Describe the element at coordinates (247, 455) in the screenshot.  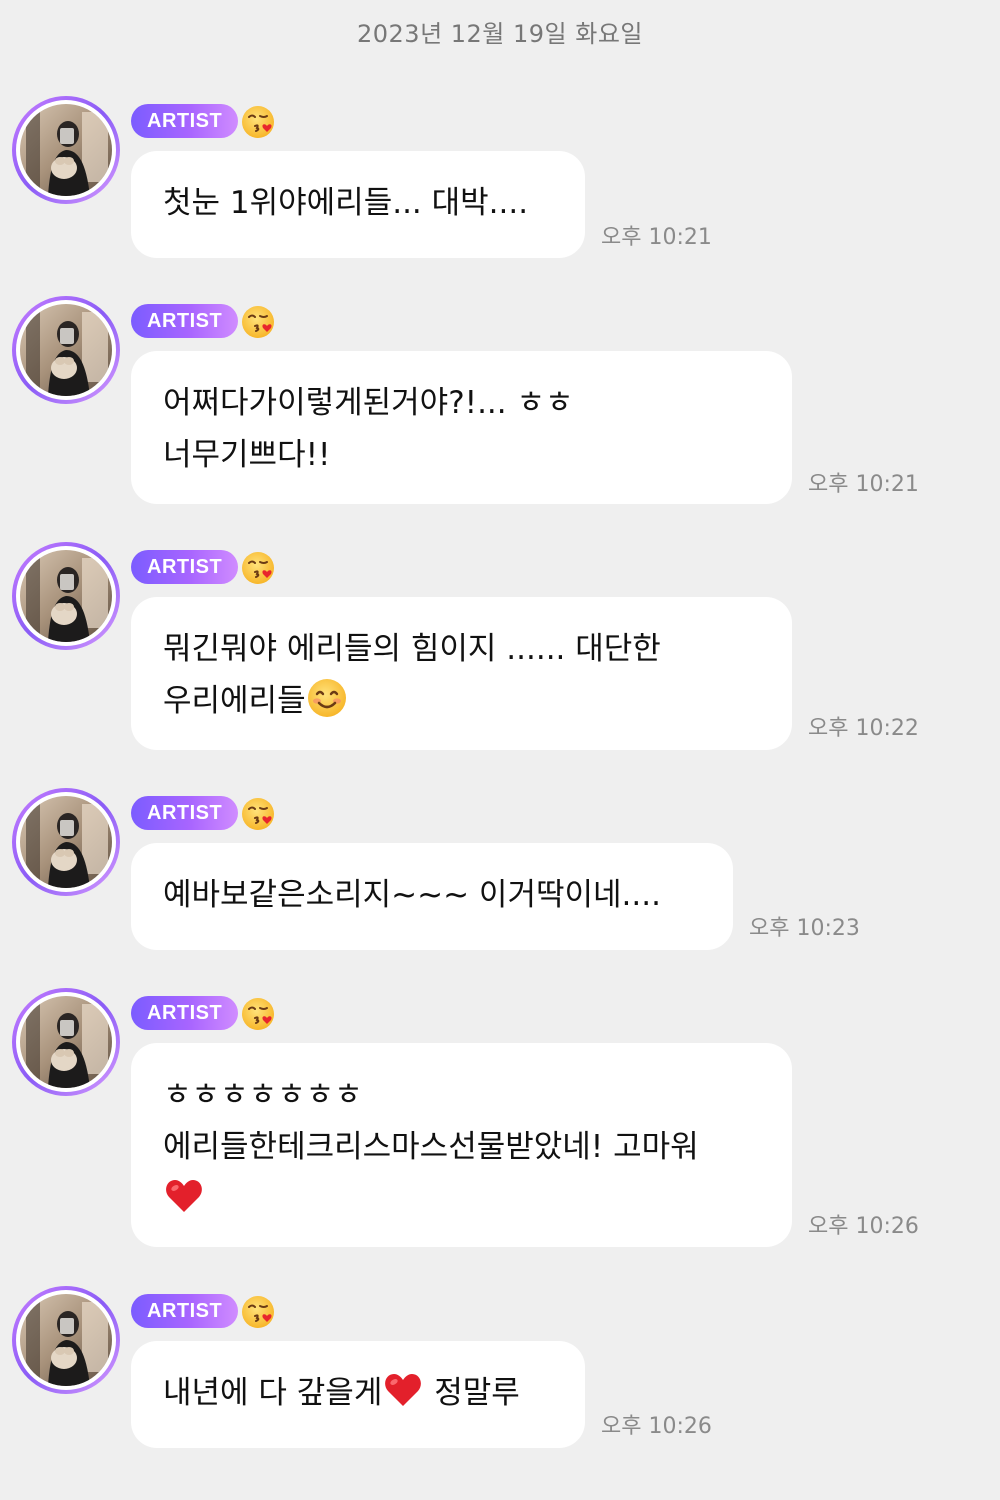
I see `message-text-line: 너무기쁘다!!` at that location.